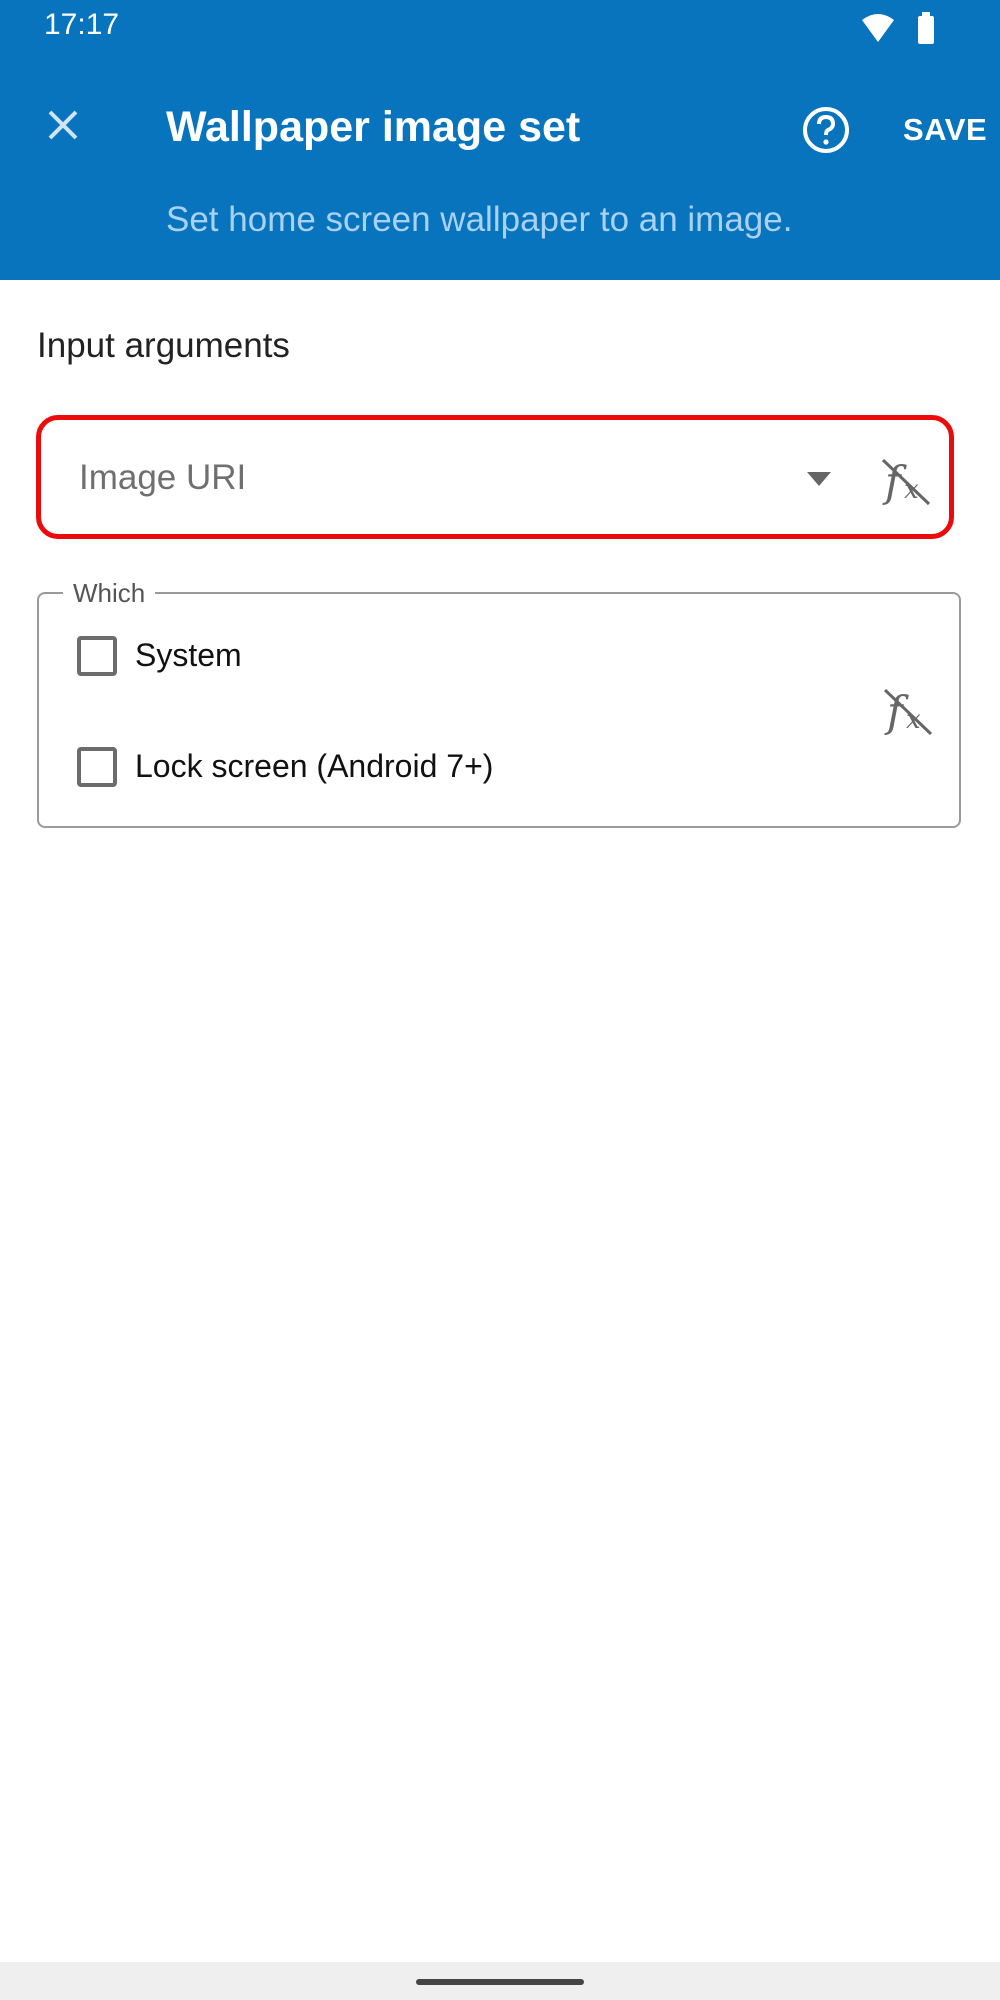  Describe the element at coordinates (373, 127) in the screenshot. I see `page-title: Wallpaper image set` at that location.